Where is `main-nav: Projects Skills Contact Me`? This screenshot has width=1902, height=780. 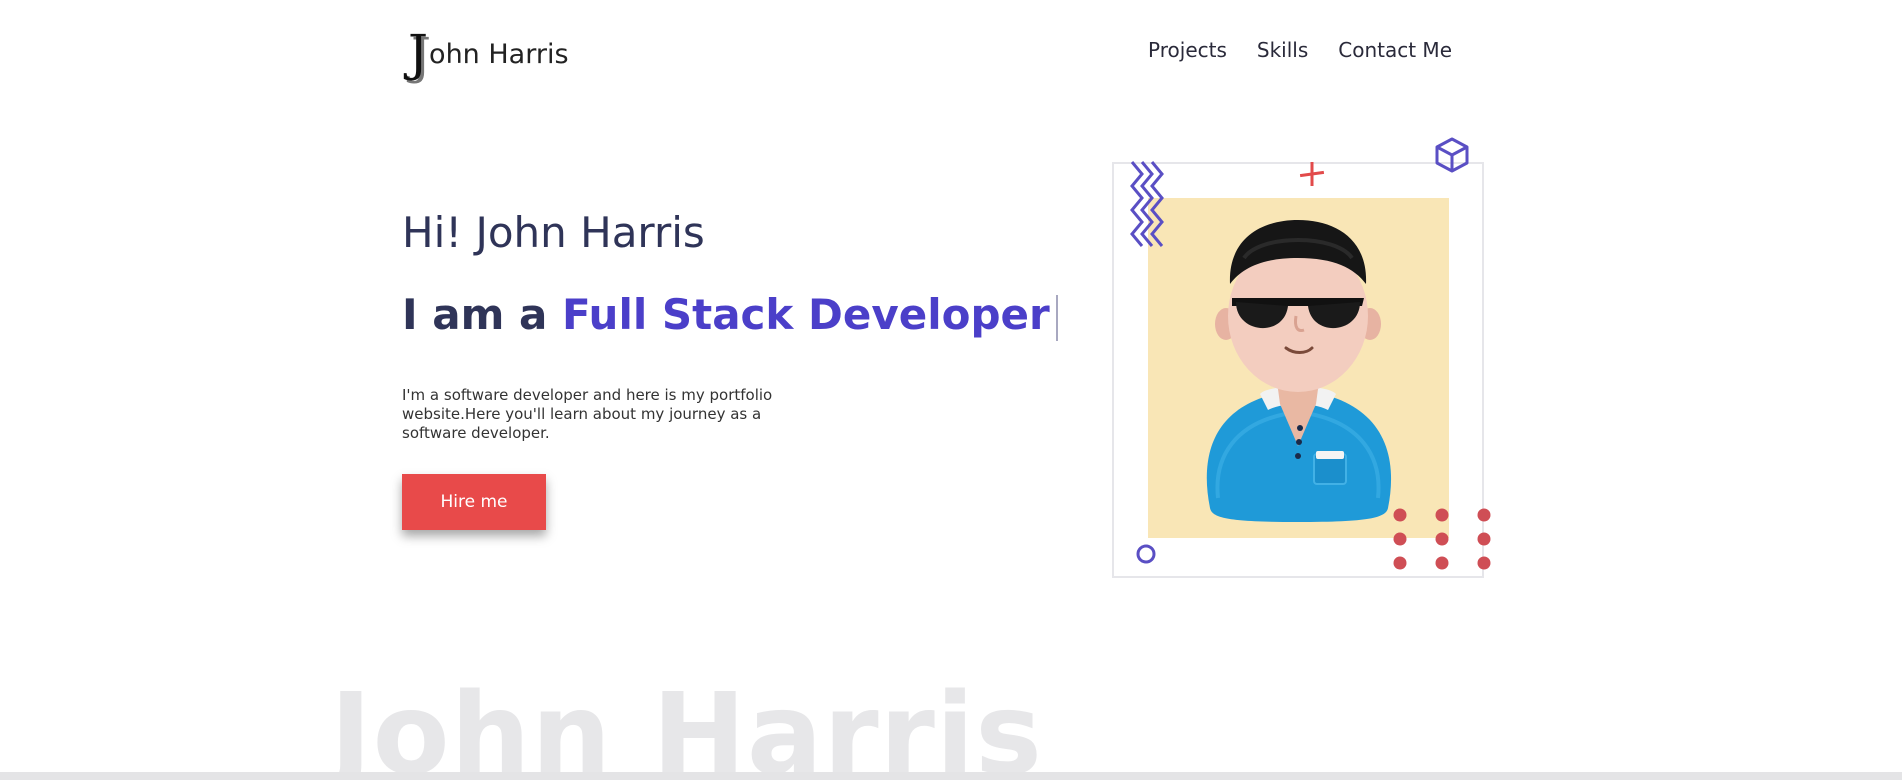 main-nav: Projects Skills Contact Me is located at coordinates (1300, 50).